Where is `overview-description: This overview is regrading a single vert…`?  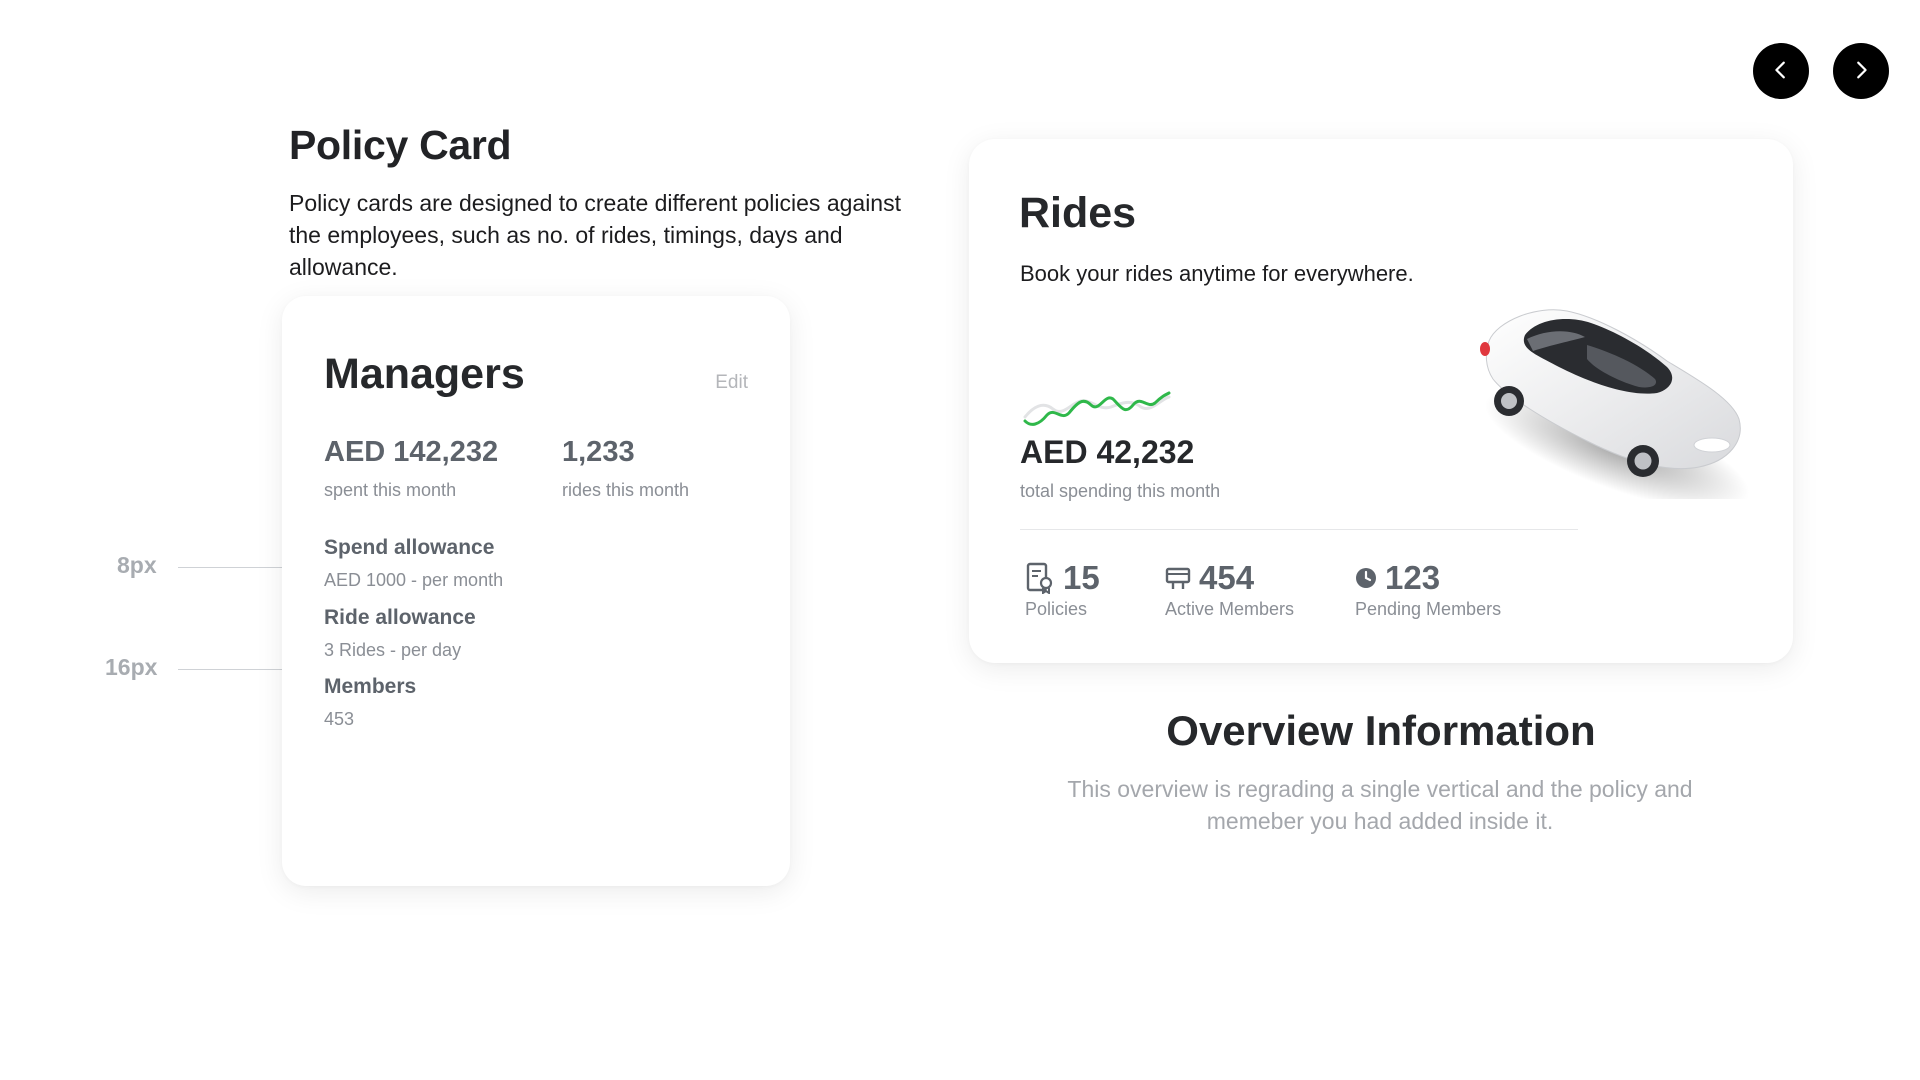
overview-description: This overview is regrading a single vert… is located at coordinates (1380, 805).